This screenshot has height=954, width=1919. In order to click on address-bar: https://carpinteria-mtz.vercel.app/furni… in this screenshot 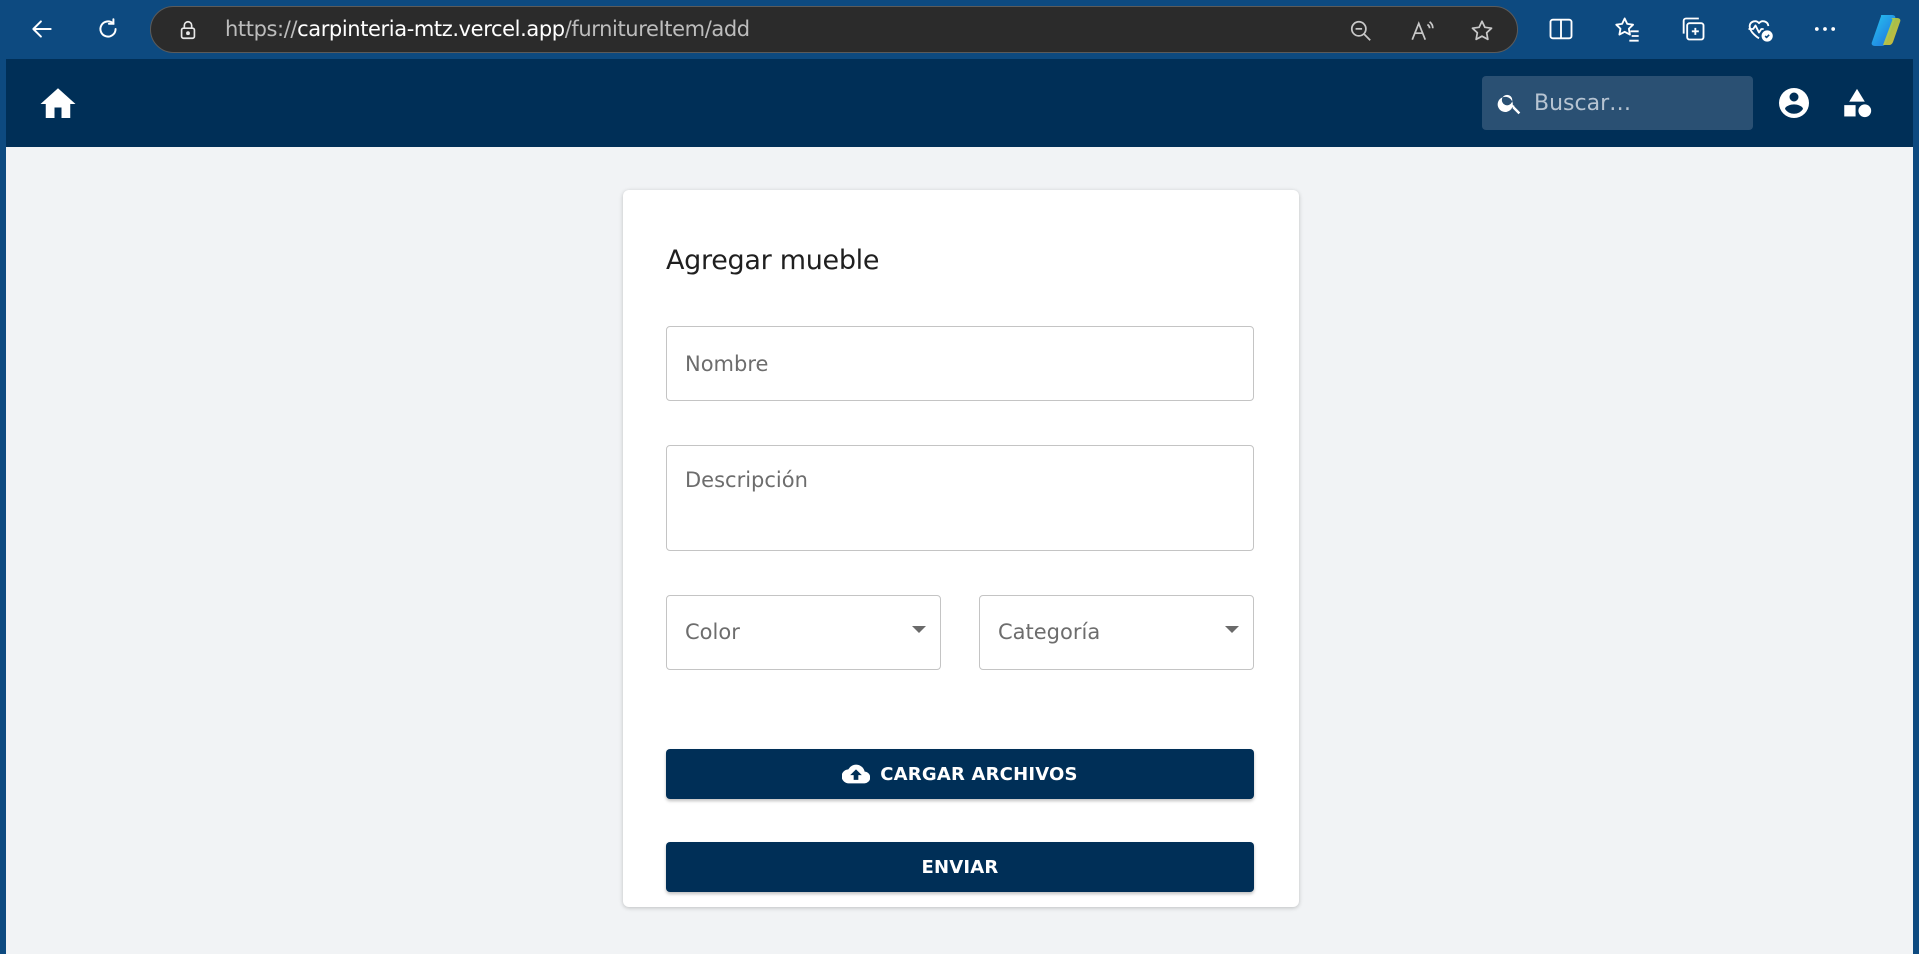, I will do `click(834, 29)`.